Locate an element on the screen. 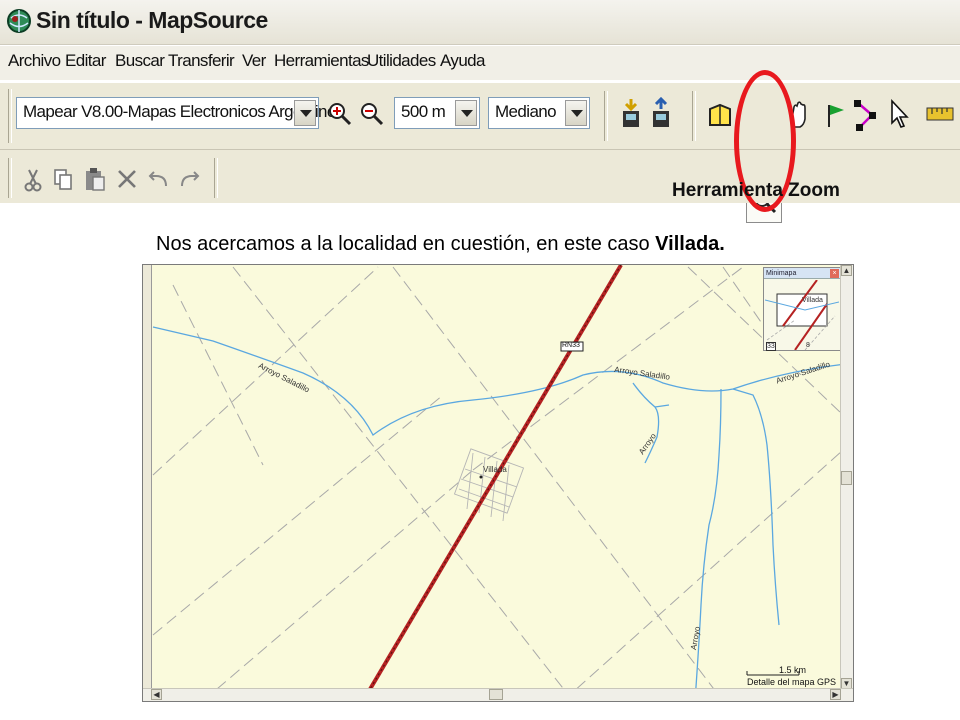  map-left-edge is located at coordinates (147, 483).